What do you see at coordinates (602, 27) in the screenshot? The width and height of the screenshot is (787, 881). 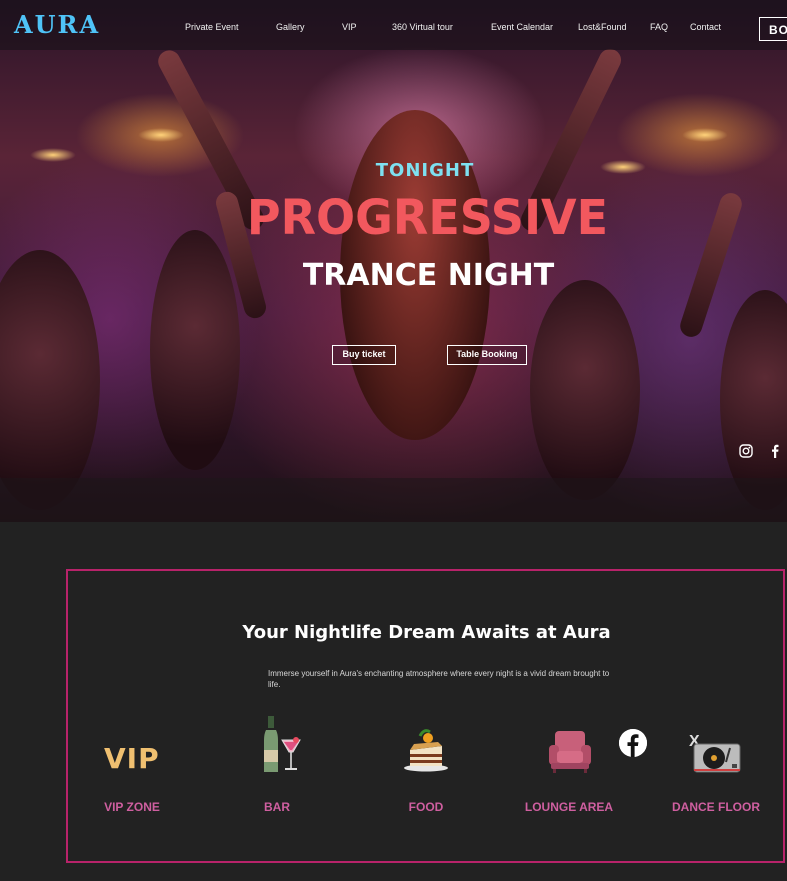 I see `nav-lost-found: Lost&Found` at bounding box center [602, 27].